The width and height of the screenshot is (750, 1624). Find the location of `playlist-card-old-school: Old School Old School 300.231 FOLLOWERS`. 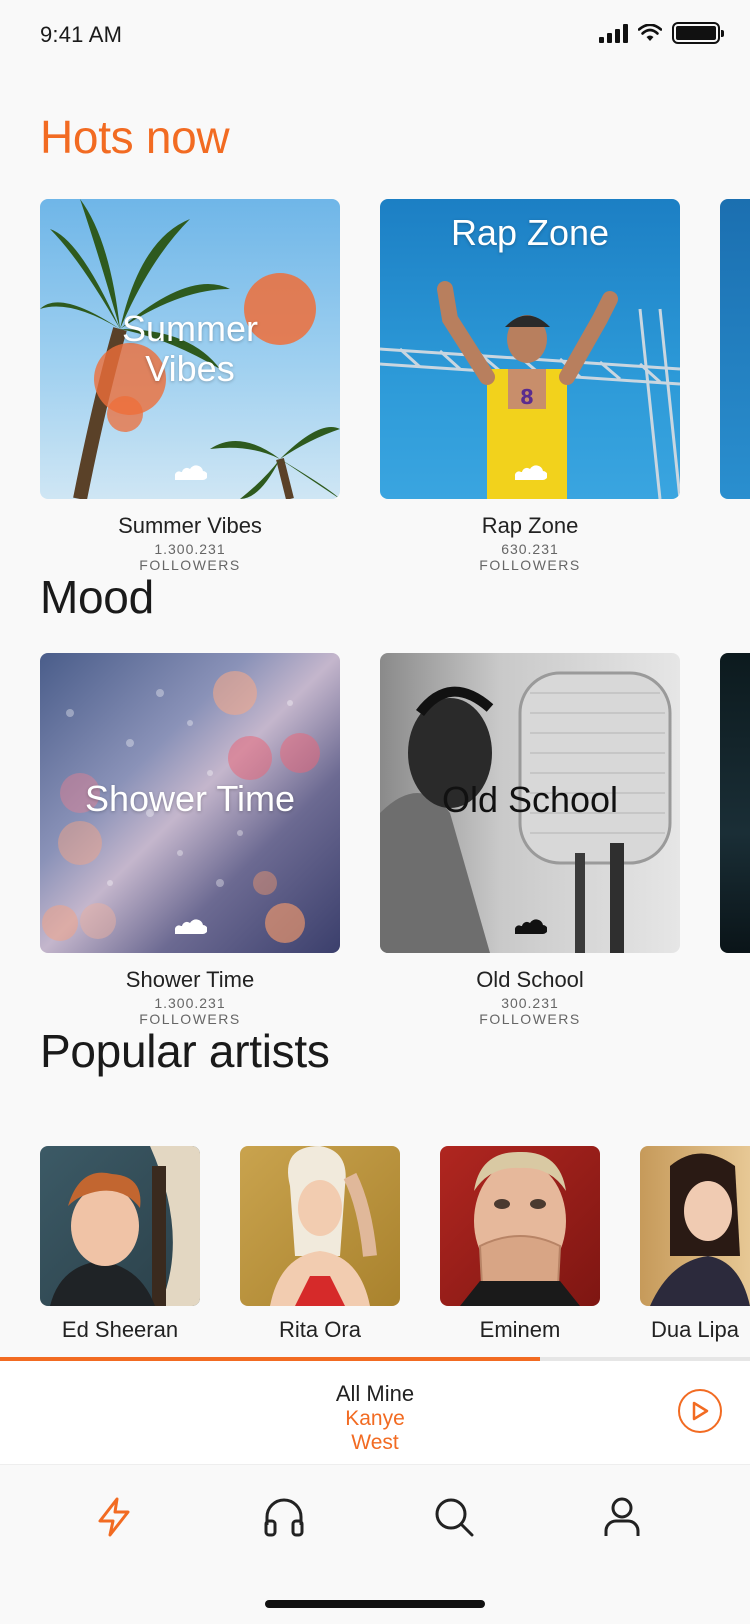

playlist-card-old-school: Old School Old School 300.231 FOLLOWERS is located at coordinates (530, 840).